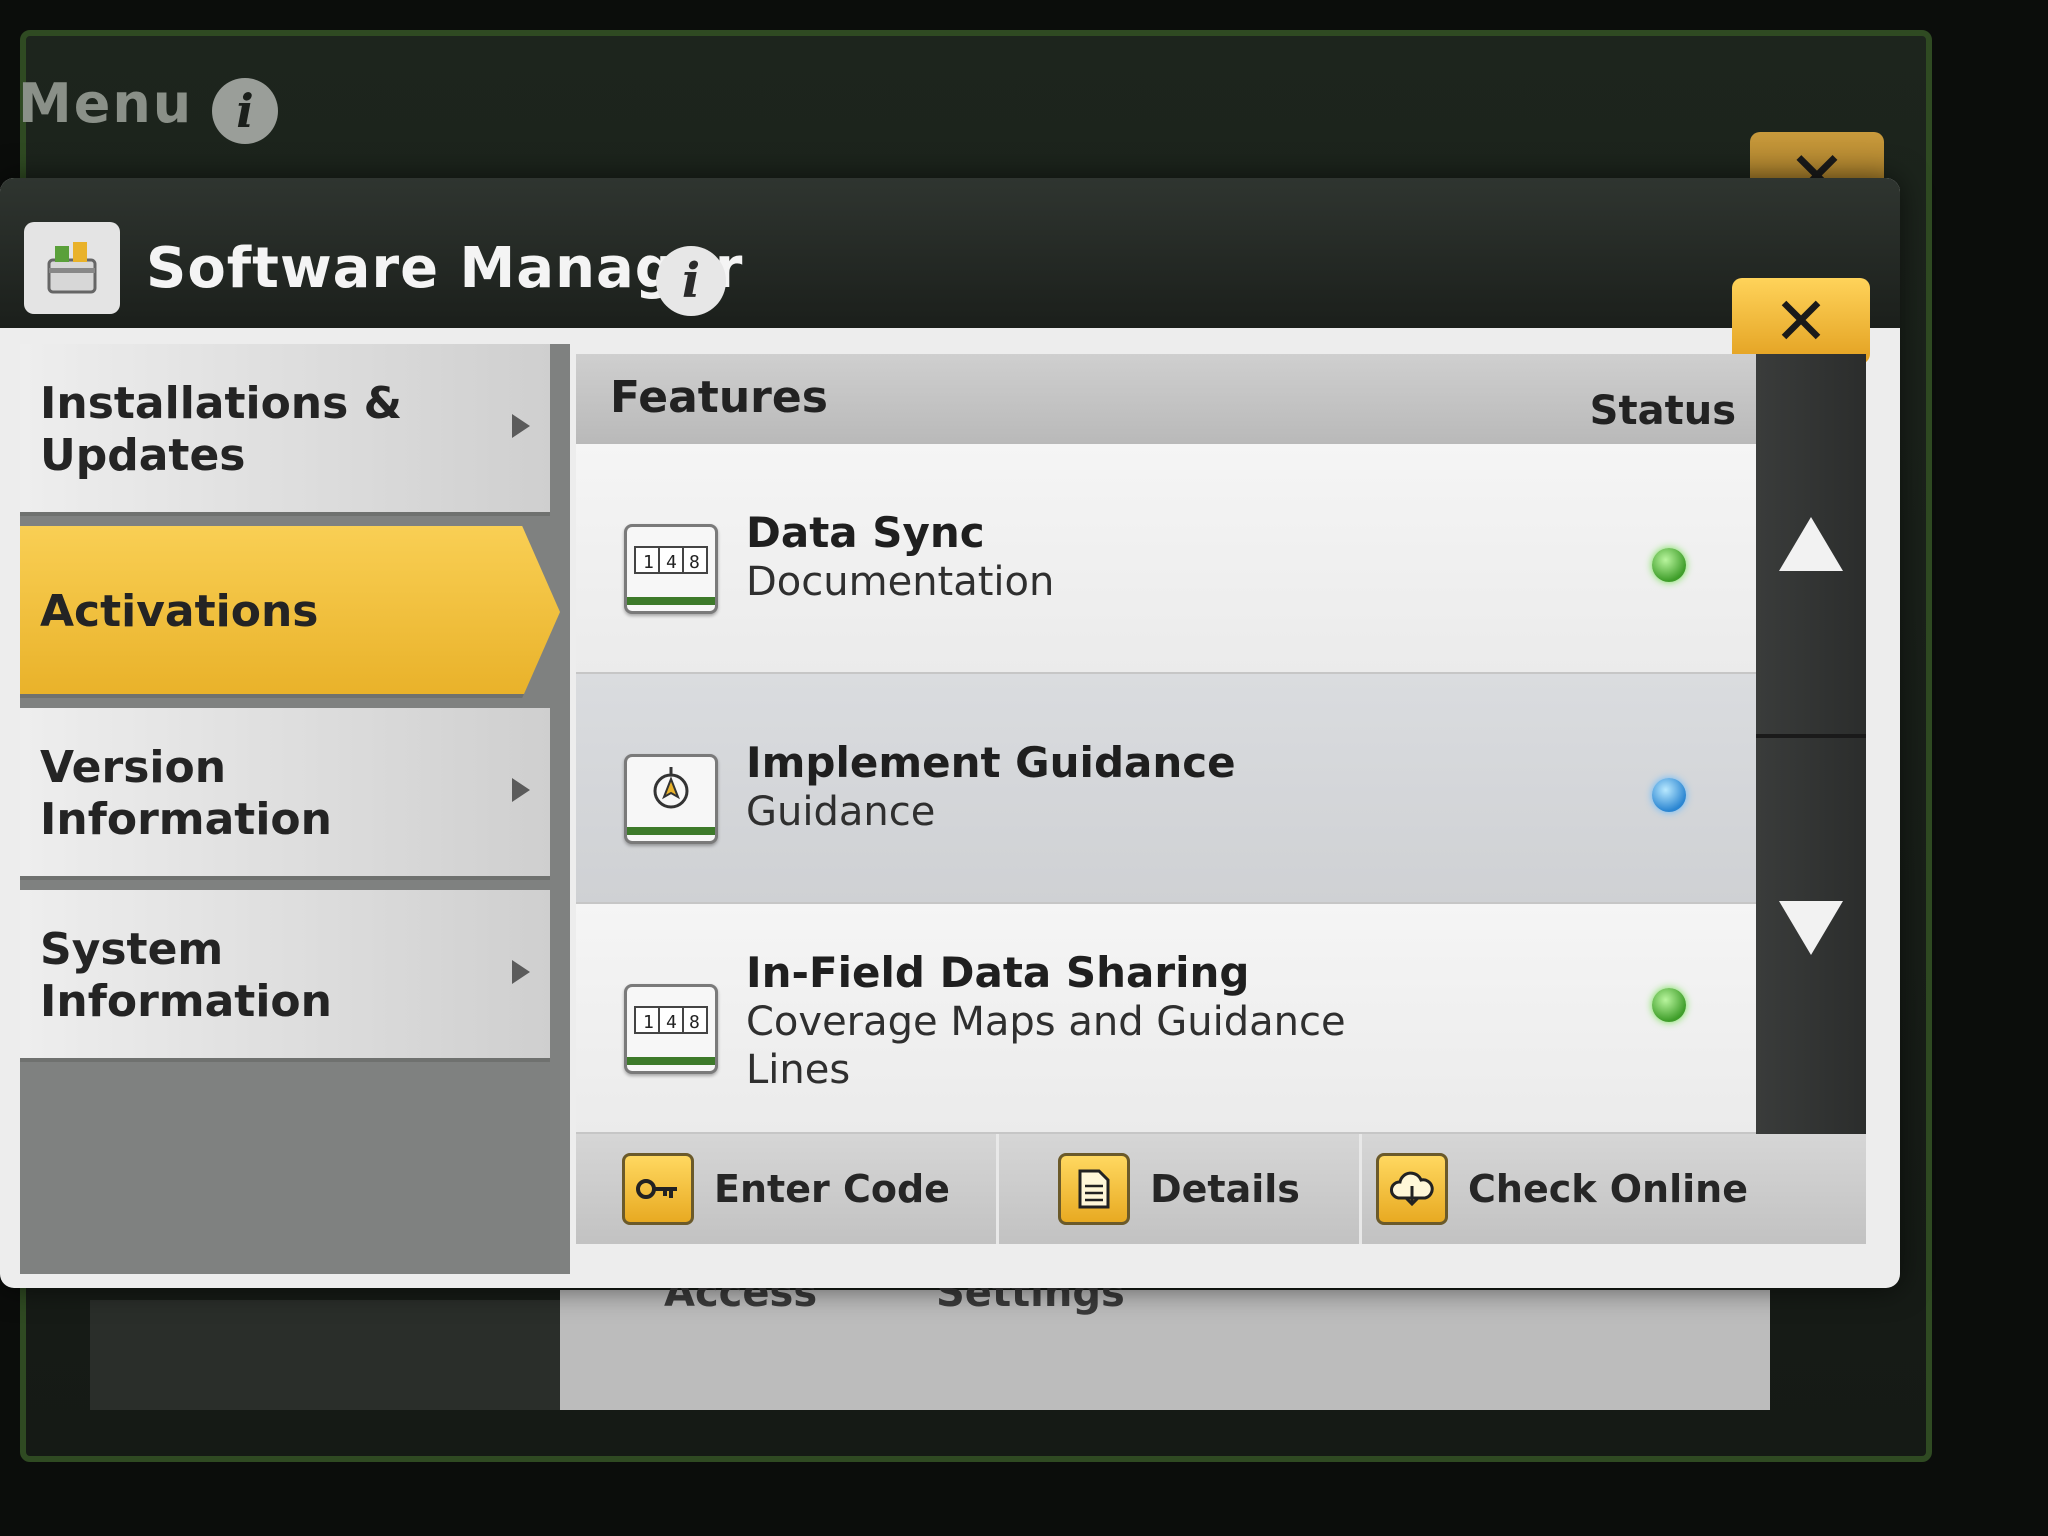  Describe the element at coordinates (1166, 559) in the screenshot. I see `list-item: 1 4 8 Data Sync Documentation` at that location.